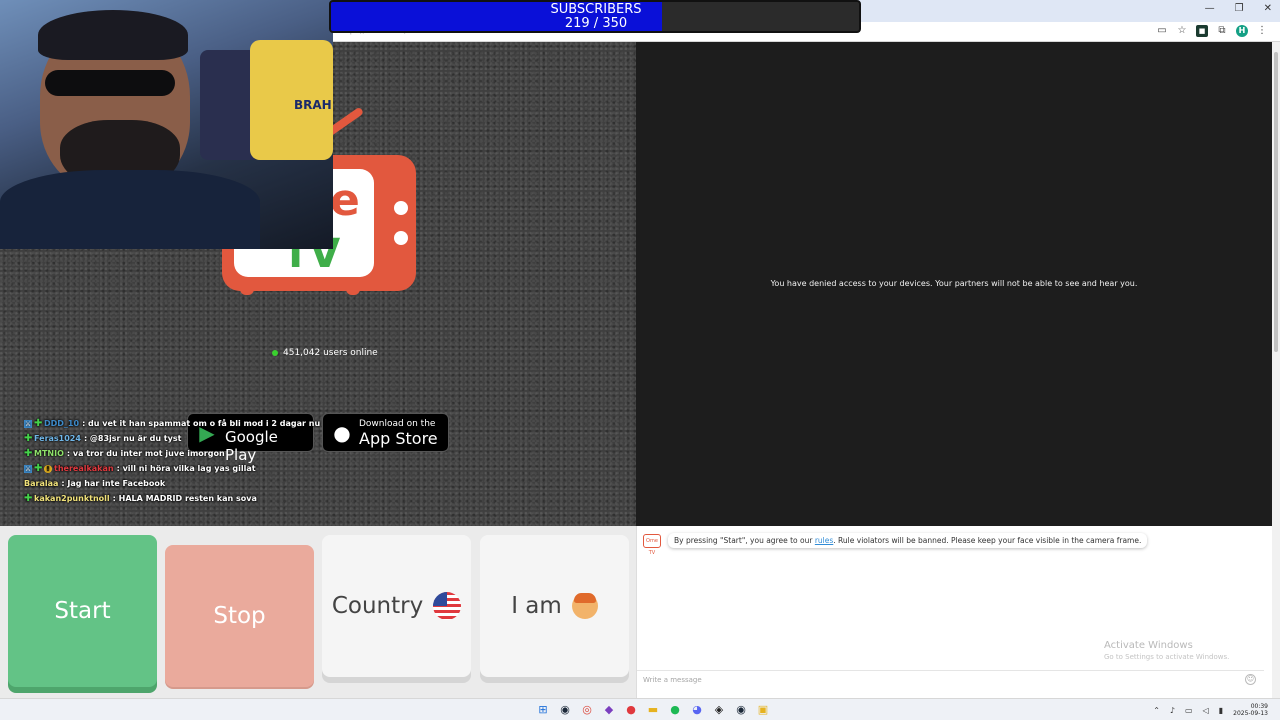 The width and height of the screenshot is (1280, 720). Describe the element at coordinates (536, 606) in the screenshot. I see `iam-label: I am` at that location.